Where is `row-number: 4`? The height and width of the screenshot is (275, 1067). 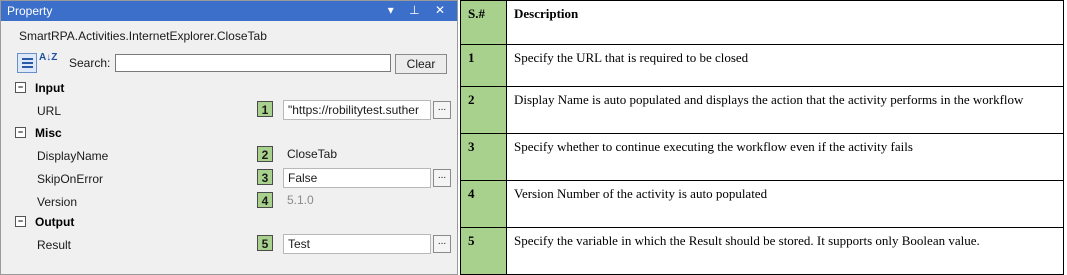 row-number: 4 is located at coordinates (483, 204).